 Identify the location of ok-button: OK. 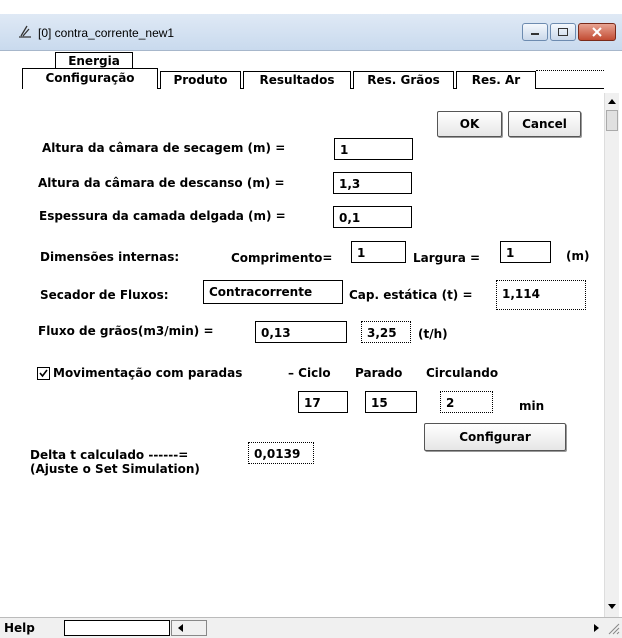
(469, 124).